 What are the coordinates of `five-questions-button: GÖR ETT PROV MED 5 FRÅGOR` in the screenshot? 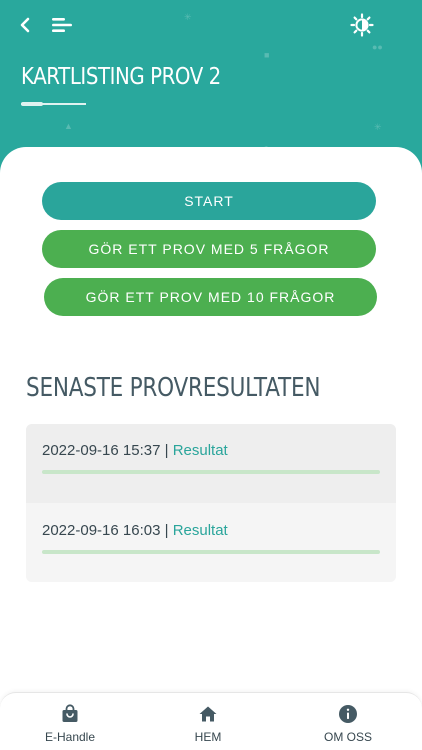 It's located at (209, 249).